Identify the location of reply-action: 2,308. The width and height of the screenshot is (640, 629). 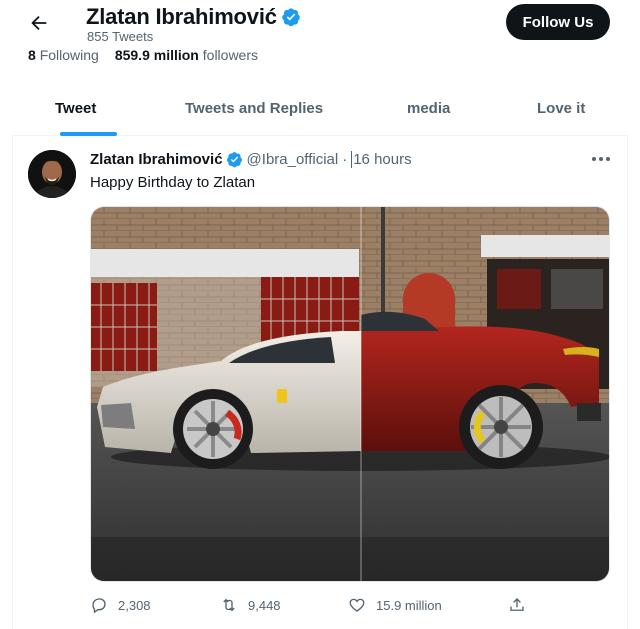
(120, 605).